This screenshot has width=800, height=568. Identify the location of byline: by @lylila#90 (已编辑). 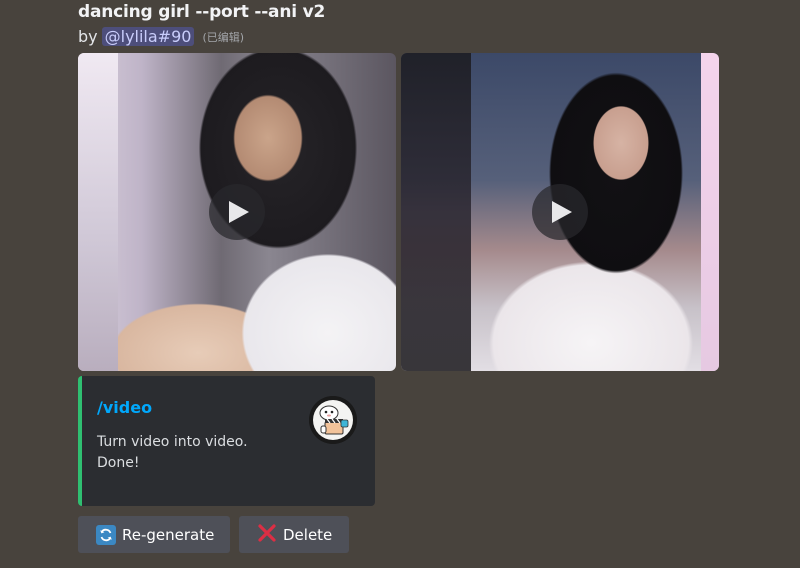
(161, 36).